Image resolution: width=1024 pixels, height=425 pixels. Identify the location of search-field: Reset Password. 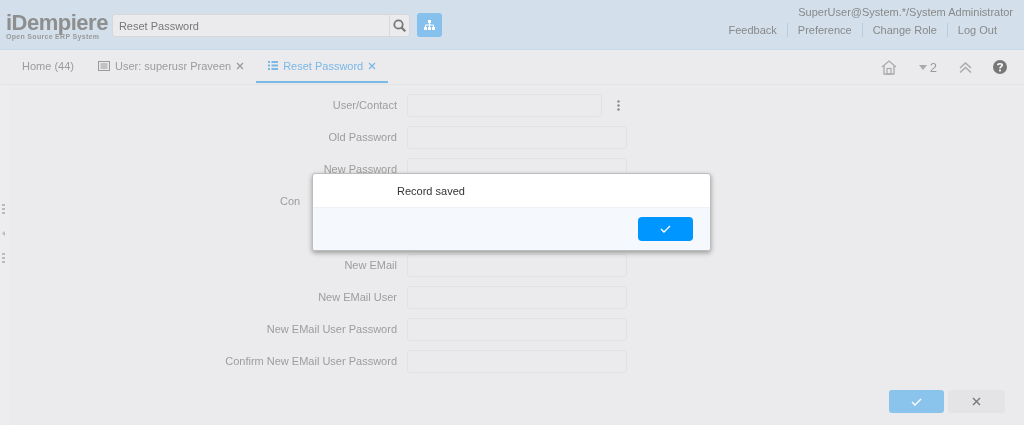
(250, 25).